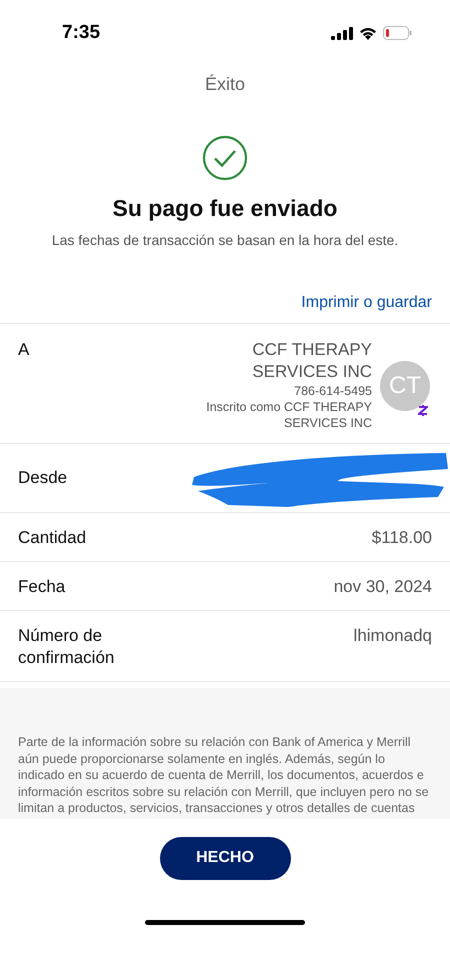  Describe the element at coordinates (224, 775) in the screenshot. I see `disclaimer-text: Parte de la información sobre su relación con Bank of America y Merrill aún puede proporcionarse solamente en inglés. Además, según lo indicado en su acuerdo de cuenta de Merrill, los documentos, acuerdos e información escritos sobre su relación con Merrill, que incluyen pero no se limitan a productos, servicios, transacciones y otros detalles de cuentas` at that location.